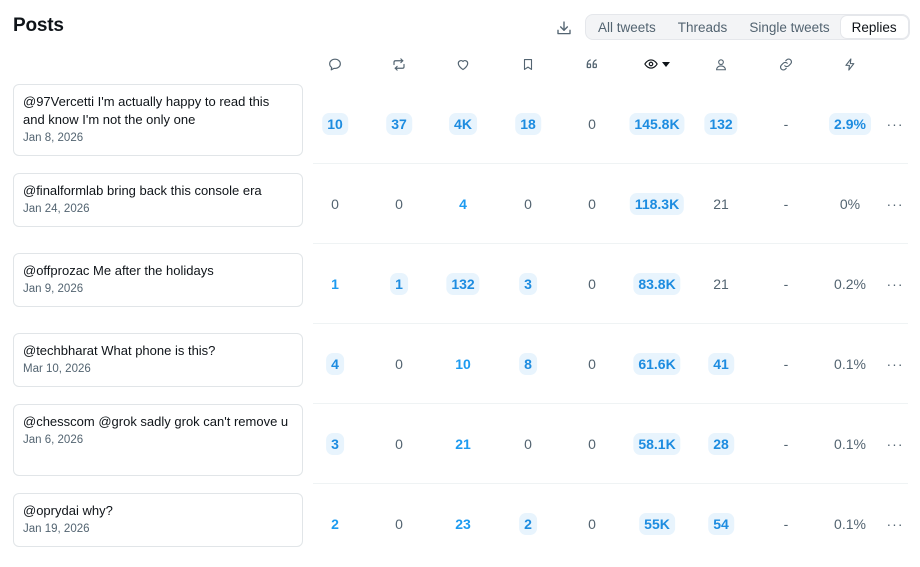 The width and height of the screenshot is (920, 567). What do you see at coordinates (789, 27) in the screenshot?
I see `tab-single-tweets: Single tweets` at bounding box center [789, 27].